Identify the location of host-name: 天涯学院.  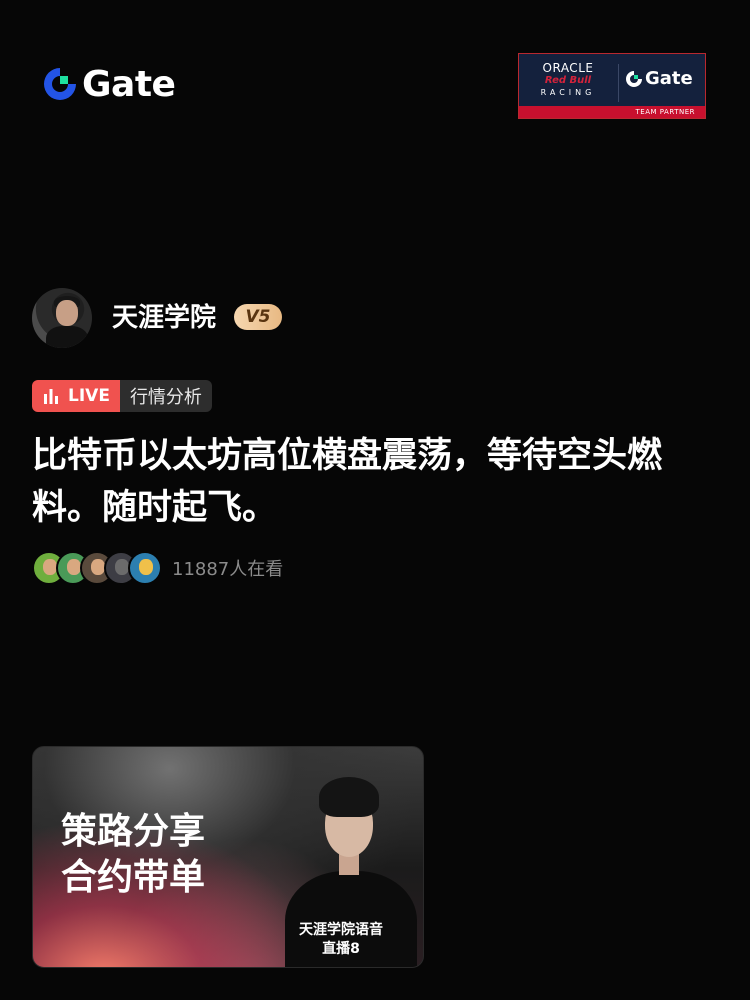
(164, 318).